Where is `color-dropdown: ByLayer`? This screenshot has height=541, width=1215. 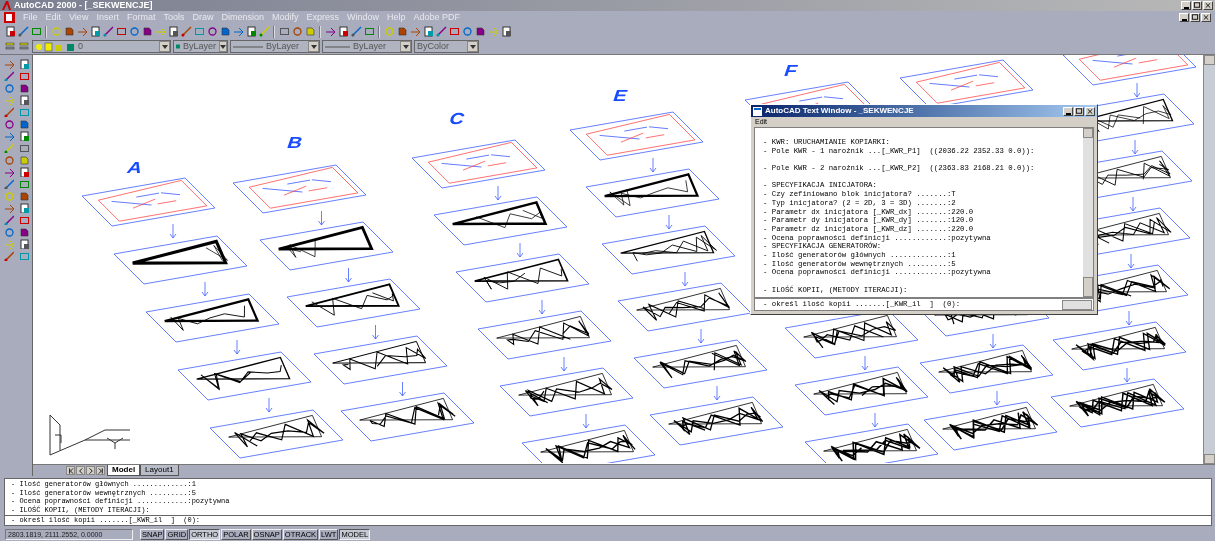
color-dropdown: ByLayer is located at coordinates (200, 46).